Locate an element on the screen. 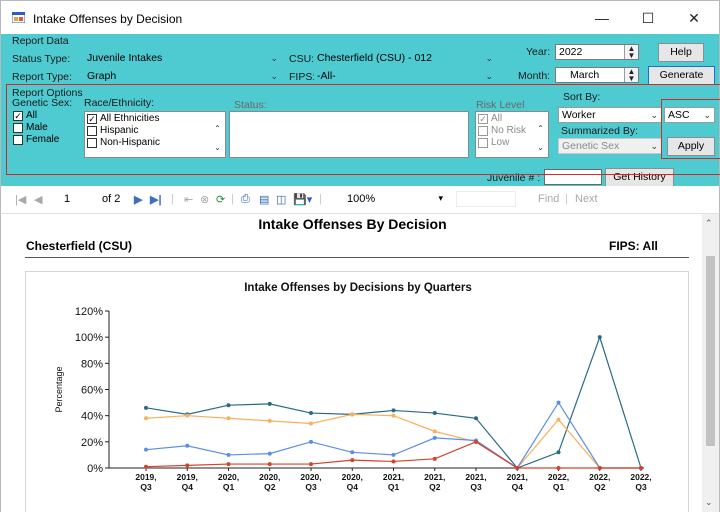 The height and width of the screenshot is (512, 720). next-button: Next is located at coordinates (586, 199).